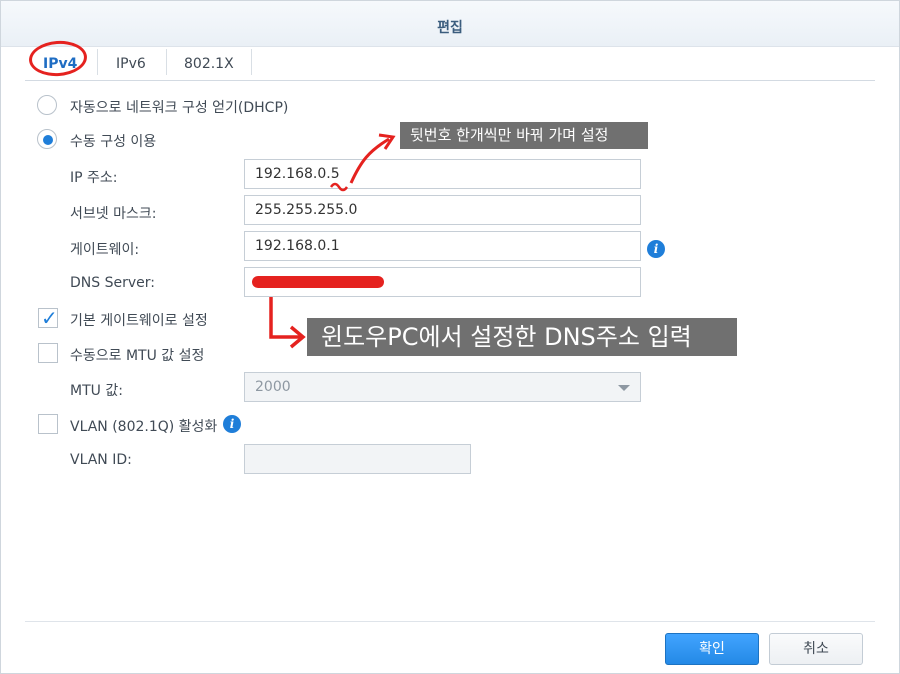  Describe the element at coordinates (450, 621) in the screenshot. I see `footer-divider` at that location.